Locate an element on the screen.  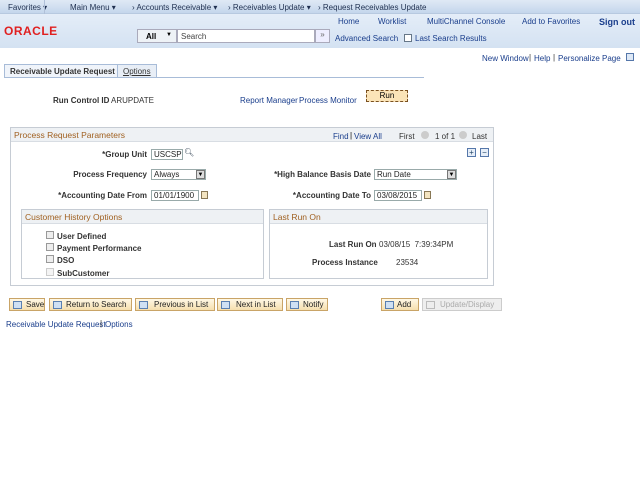
update-display-button: Update/Display is located at coordinates (462, 304).